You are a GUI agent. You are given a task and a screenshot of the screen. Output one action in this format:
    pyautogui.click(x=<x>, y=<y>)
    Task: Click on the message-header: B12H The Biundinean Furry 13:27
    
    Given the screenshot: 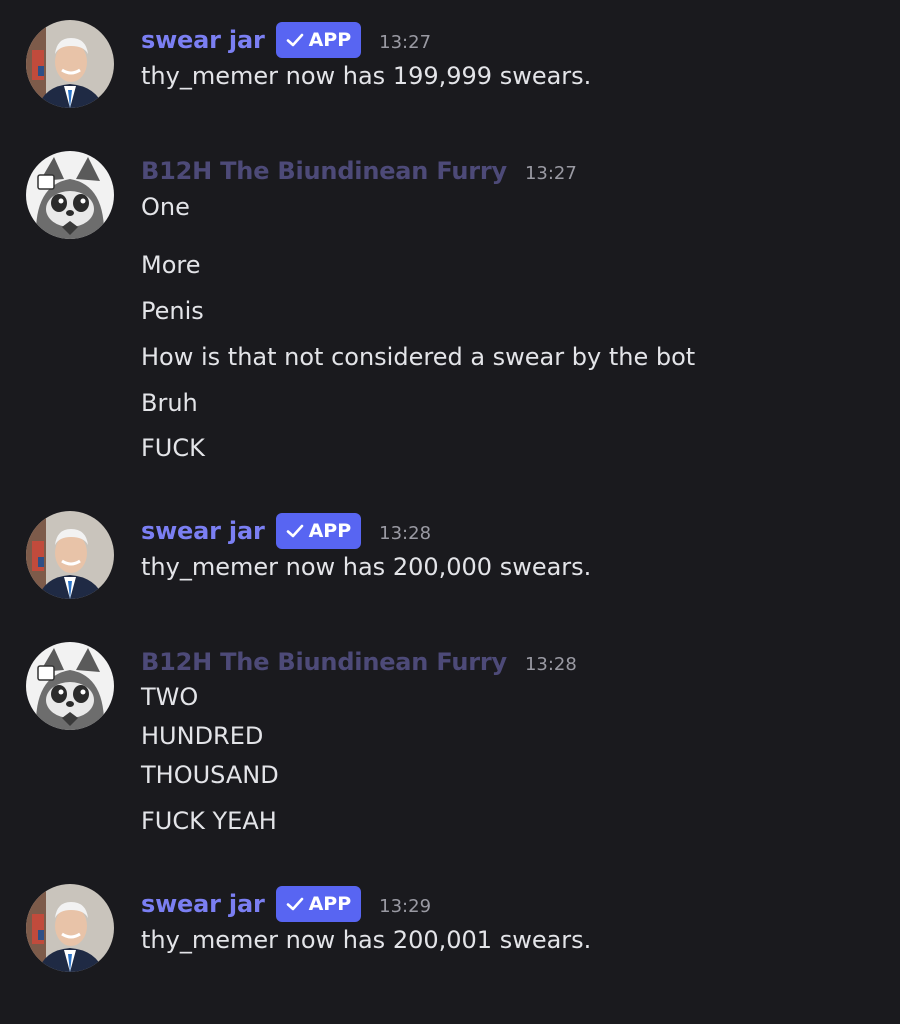 What is the action you would take?
    pyautogui.click(x=359, y=171)
    